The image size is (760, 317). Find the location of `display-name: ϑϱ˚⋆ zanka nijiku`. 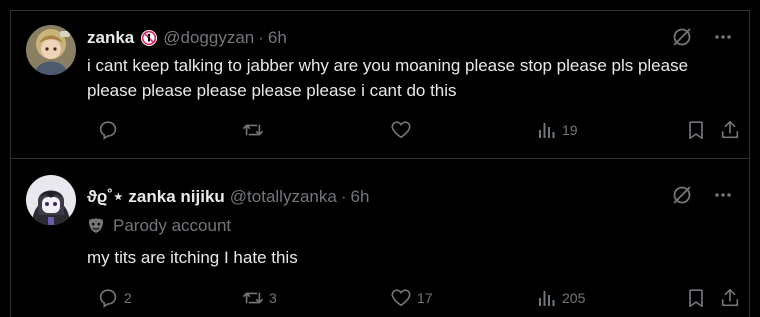

display-name: ϑϱ˚⋆ zanka nijiku is located at coordinates (156, 197).